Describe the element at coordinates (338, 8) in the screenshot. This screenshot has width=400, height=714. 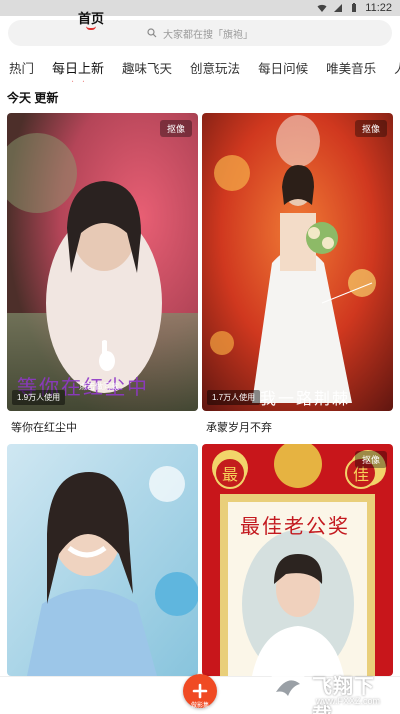
I see `signal-icon` at that location.